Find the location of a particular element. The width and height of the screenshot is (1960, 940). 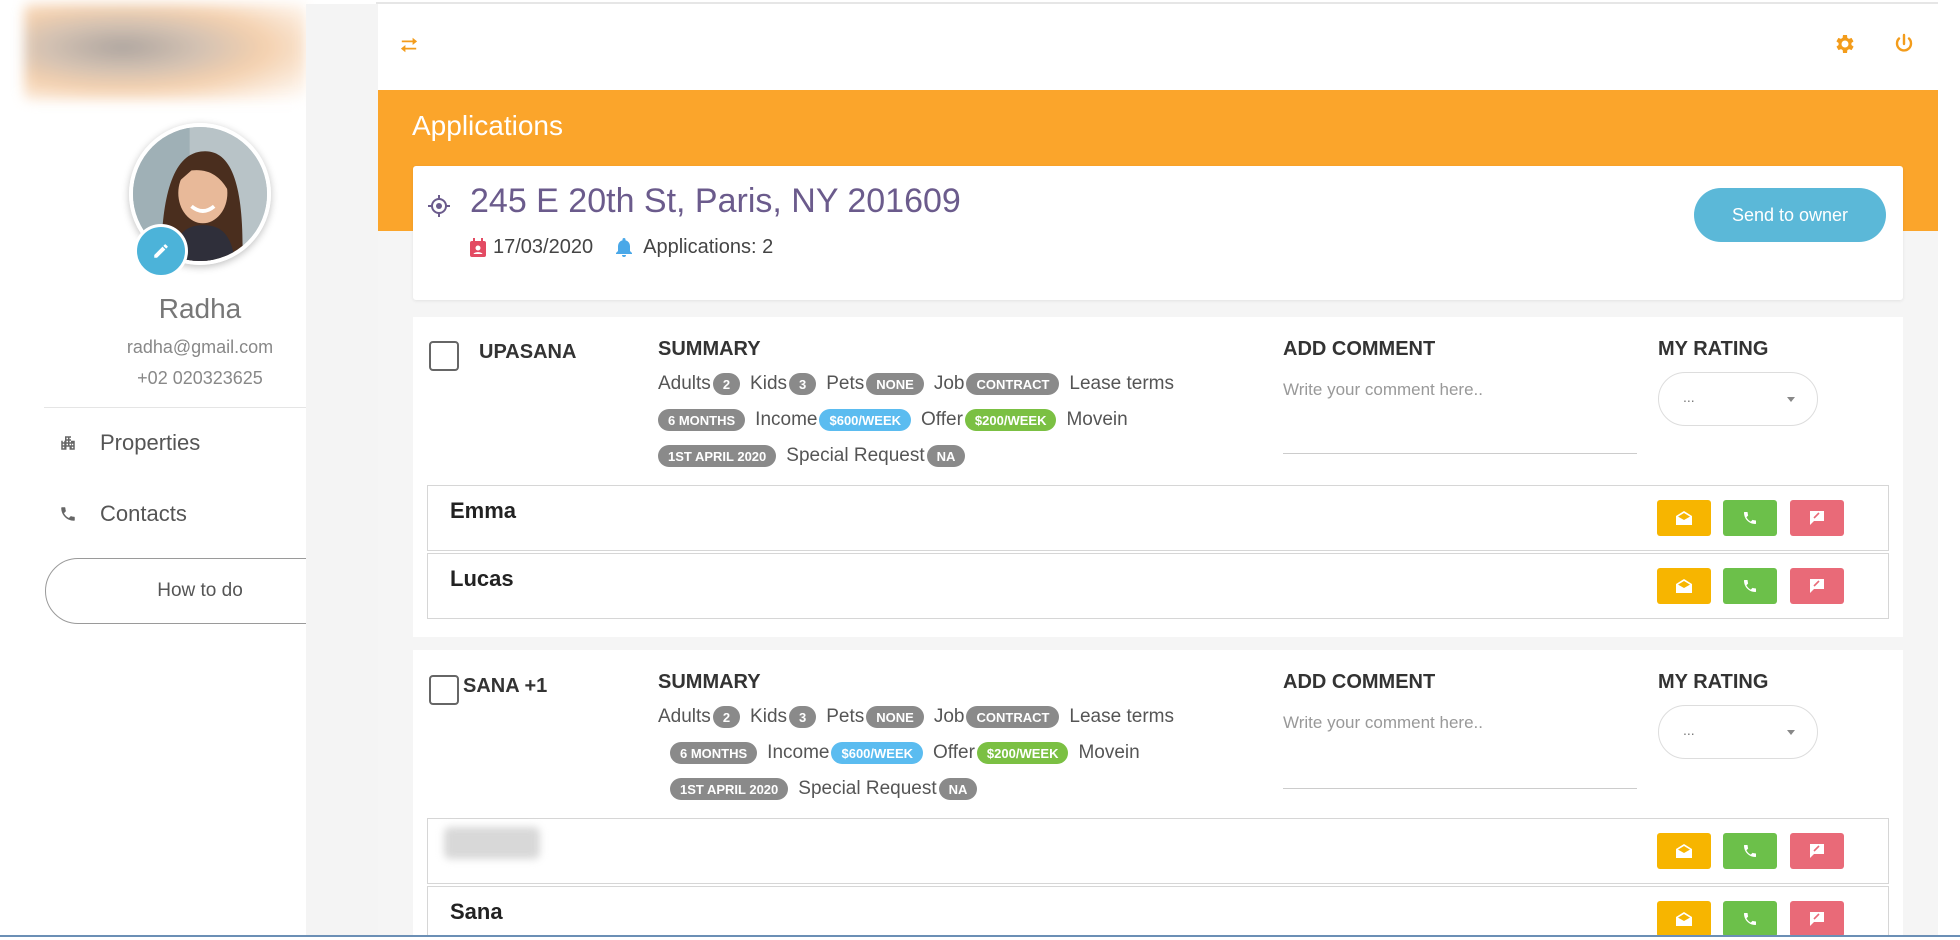

person-row: Emma is located at coordinates (1158, 518).